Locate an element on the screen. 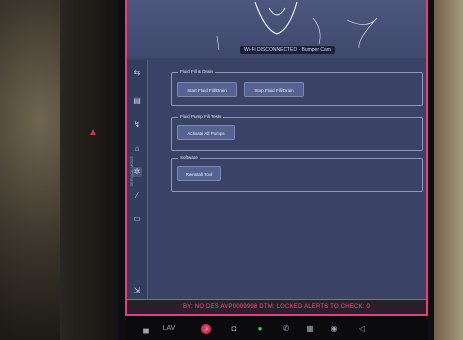 This screenshot has height=340, width=463. pump-test-title: Fluid Pump Fill Tests is located at coordinates (201, 116).